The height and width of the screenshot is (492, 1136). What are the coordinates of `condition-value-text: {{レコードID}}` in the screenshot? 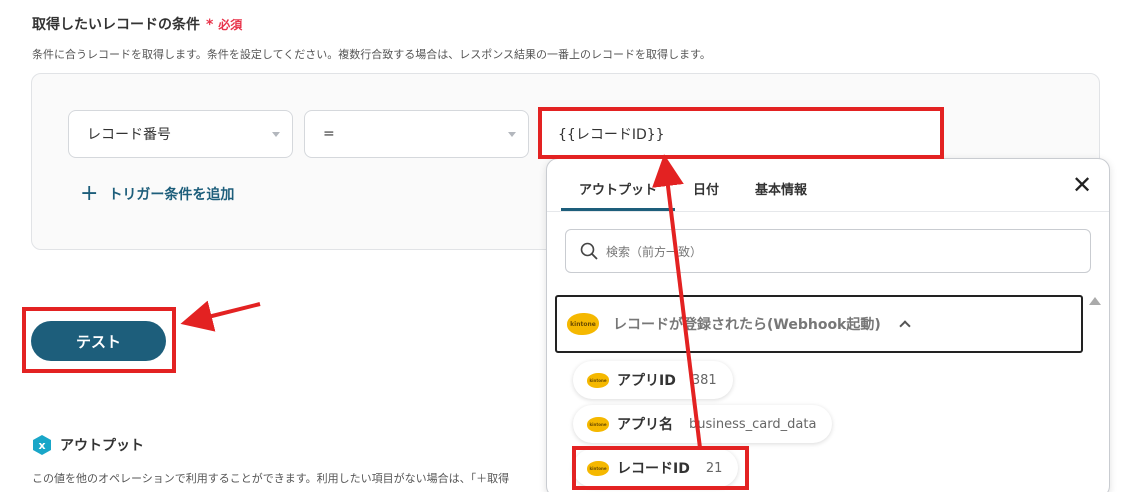 It's located at (611, 135).